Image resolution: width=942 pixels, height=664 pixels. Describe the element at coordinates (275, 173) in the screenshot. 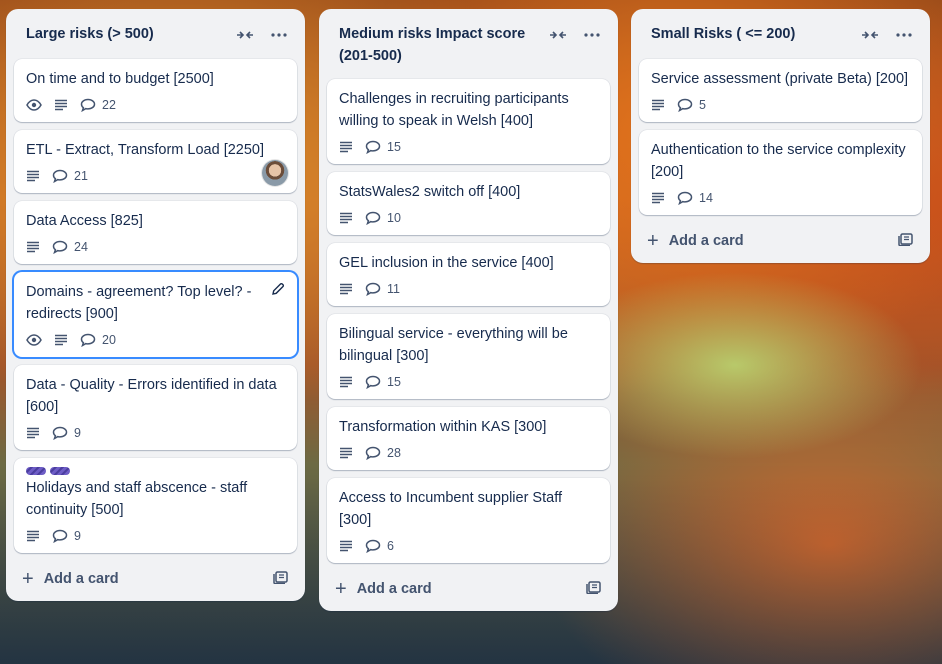

I see `avatar` at that location.